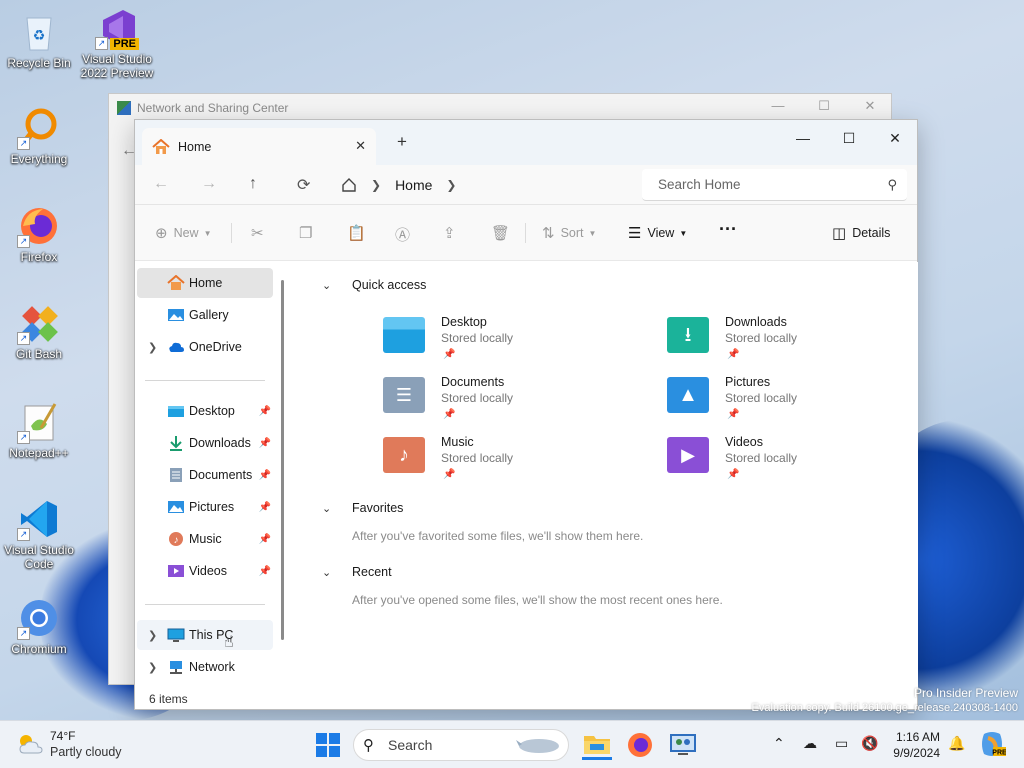 The width and height of the screenshot is (1024, 768). Describe the element at coordinates (161, 184) in the screenshot. I see `back-button: ←` at that location.